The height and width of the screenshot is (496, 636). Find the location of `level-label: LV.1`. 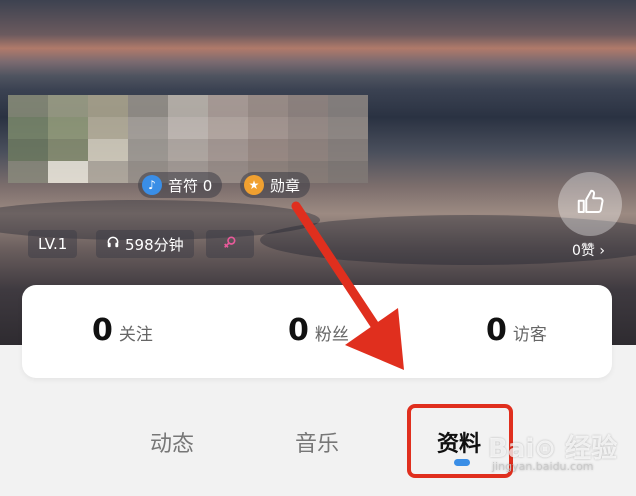

level-label: LV.1 is located at coordinates (53, 244).